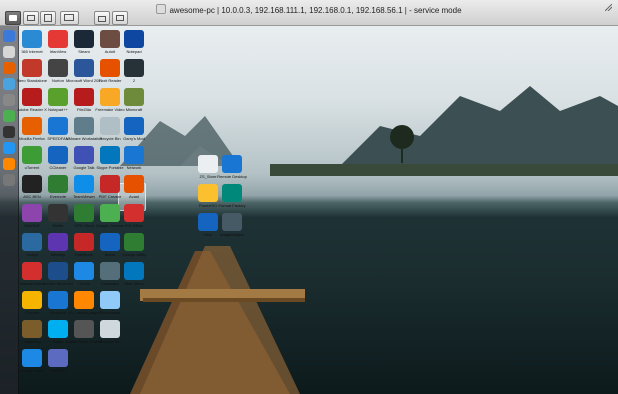 This screenshot has height=394, width=618. I want to click on settings-icon, so click(9, 100).